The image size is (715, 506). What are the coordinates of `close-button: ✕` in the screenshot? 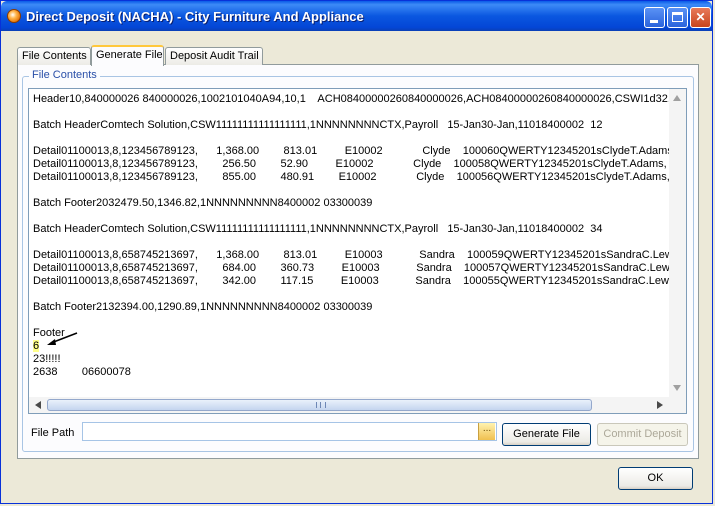 It's located at (700, 17).